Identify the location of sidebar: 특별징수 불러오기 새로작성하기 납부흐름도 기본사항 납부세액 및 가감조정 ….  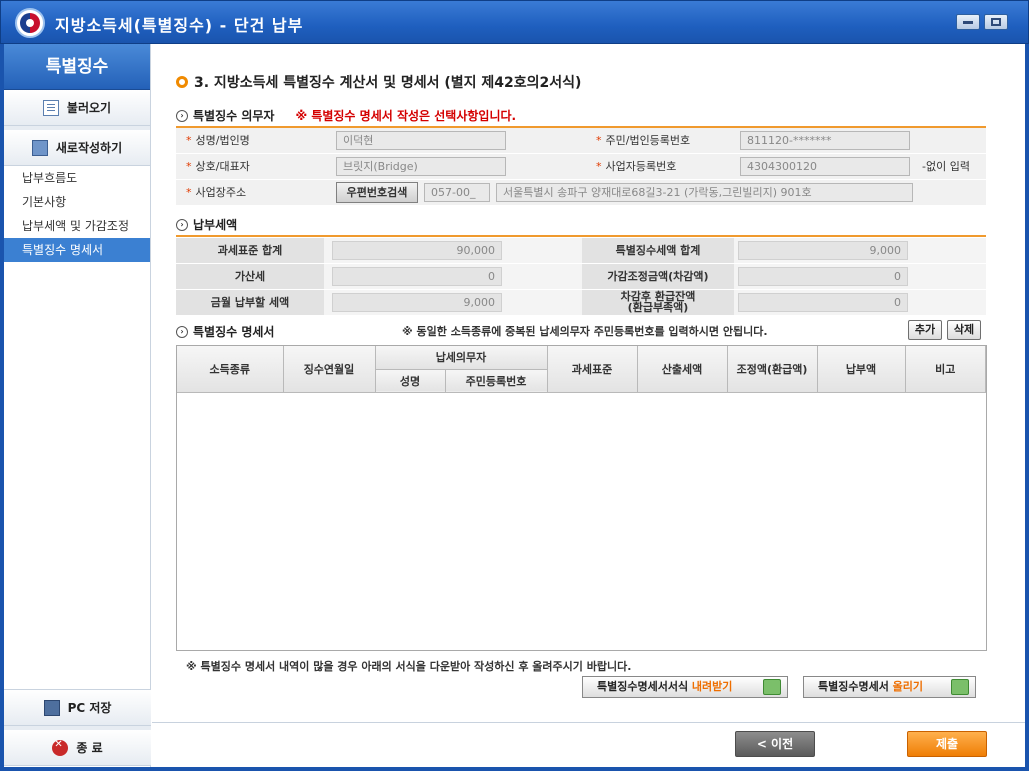
(77, 405).